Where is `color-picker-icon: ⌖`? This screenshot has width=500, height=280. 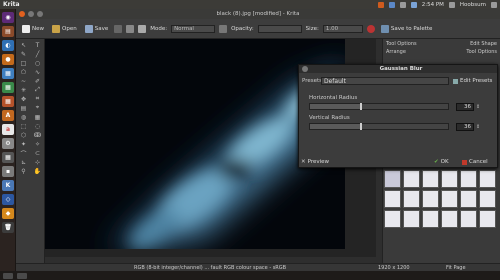
color-picker-icon: ⌖ is located at coordinates (37, 108).